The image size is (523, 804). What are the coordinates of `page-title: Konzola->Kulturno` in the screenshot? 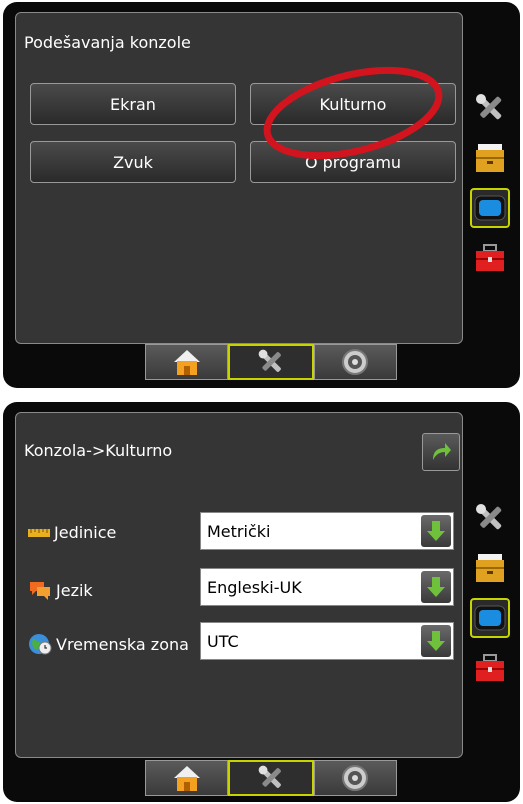 It's located at (98, 450).